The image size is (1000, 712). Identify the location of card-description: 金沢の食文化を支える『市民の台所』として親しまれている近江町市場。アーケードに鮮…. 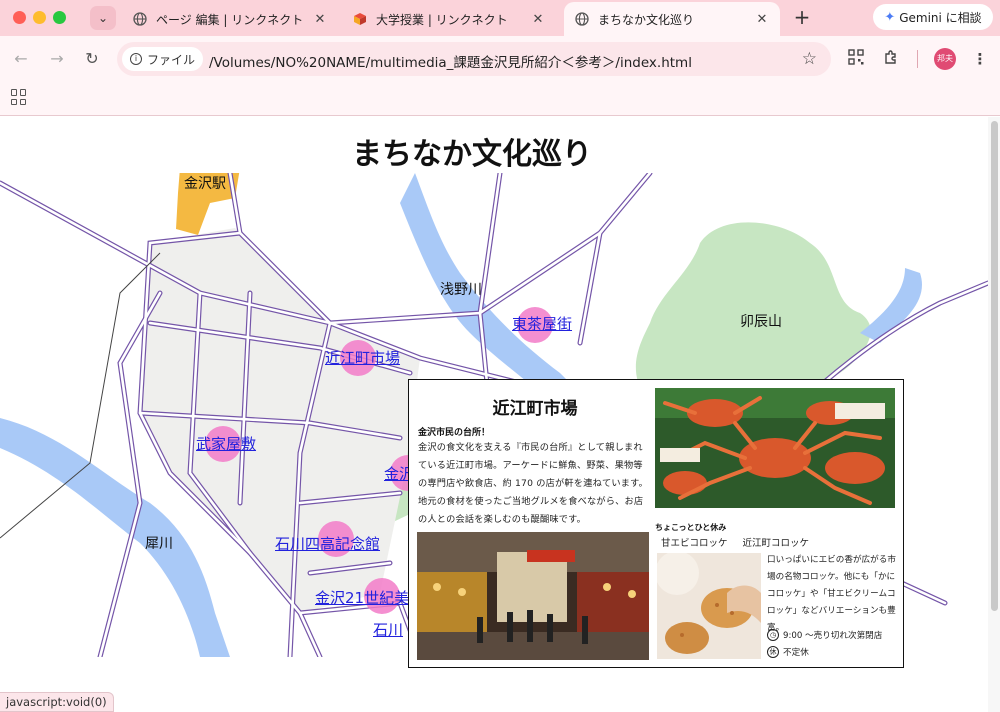
(533, 483).